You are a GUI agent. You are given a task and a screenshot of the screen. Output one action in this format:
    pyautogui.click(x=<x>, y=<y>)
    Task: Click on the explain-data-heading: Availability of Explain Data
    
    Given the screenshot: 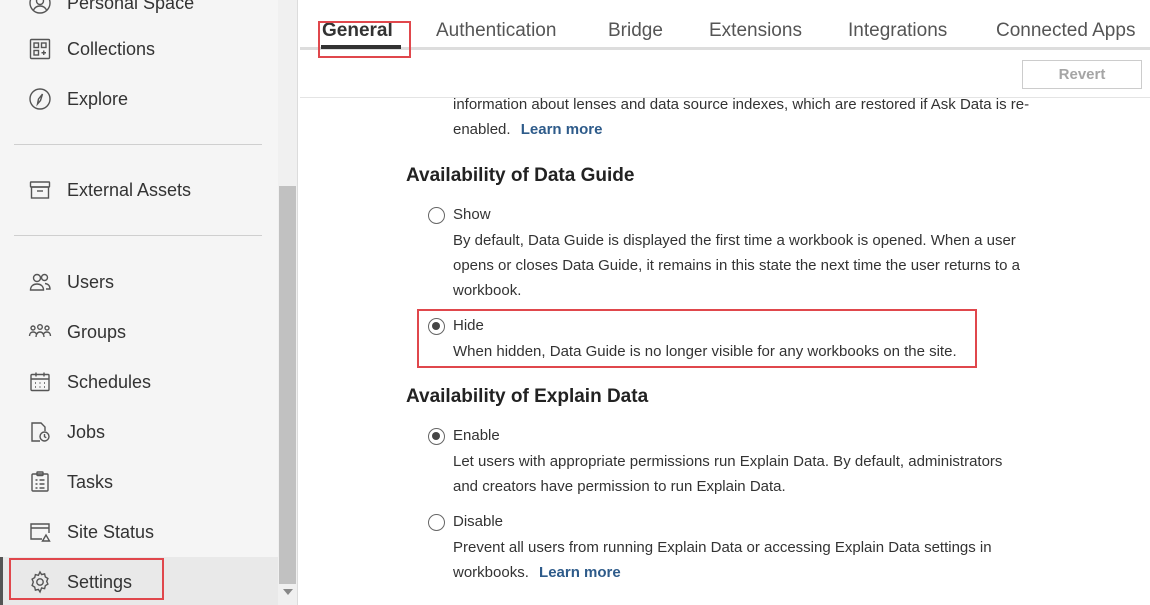 What is the action you would take?
    pyautogui.click(x=527, y=396)
    